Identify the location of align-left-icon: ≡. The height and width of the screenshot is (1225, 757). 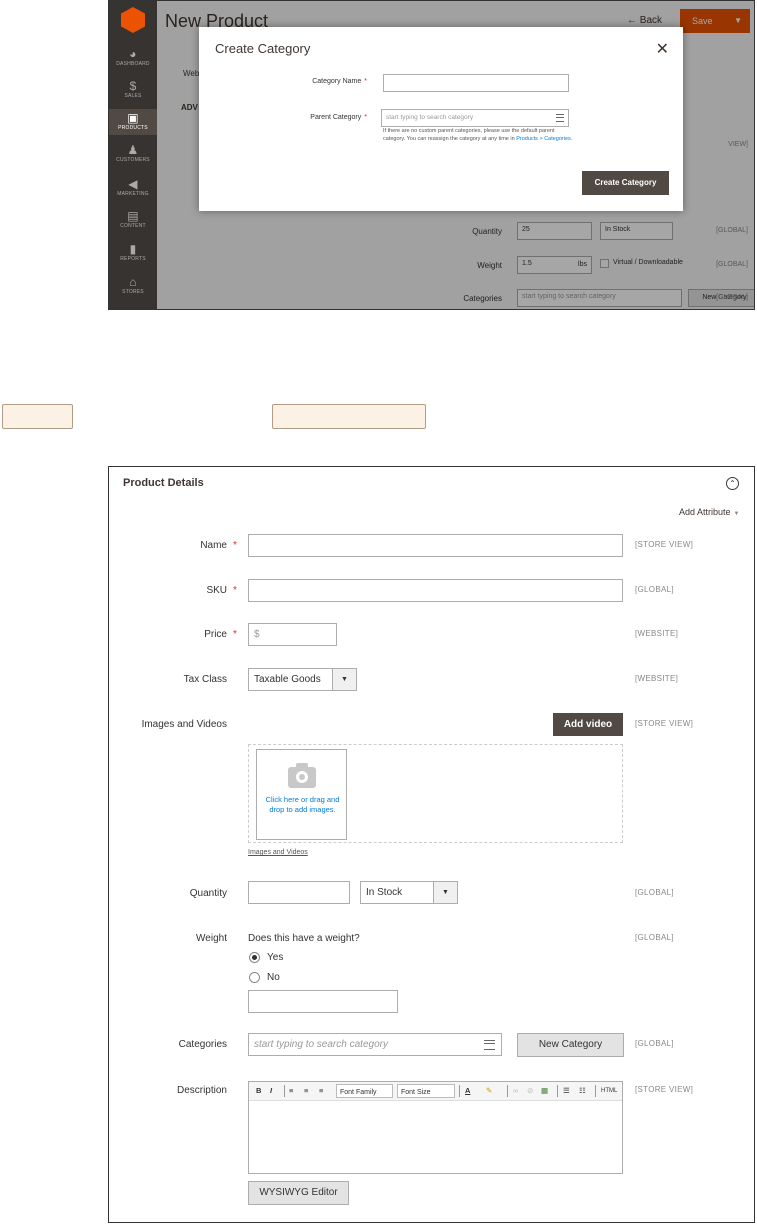
(291, 1090).